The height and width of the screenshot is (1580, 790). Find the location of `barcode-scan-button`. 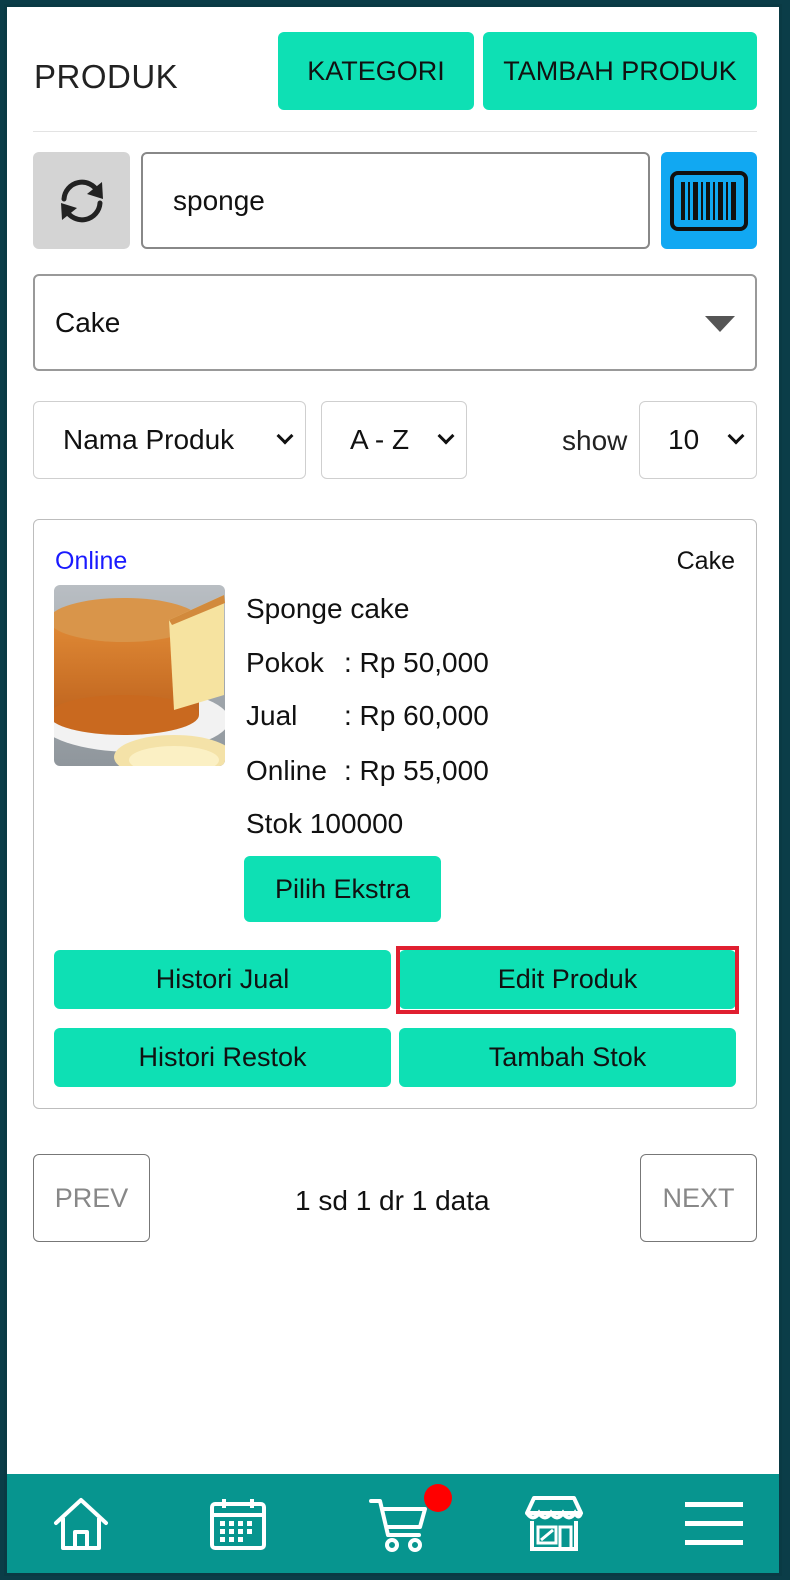

barcode-scan-button is located at coordinates (709, 200).